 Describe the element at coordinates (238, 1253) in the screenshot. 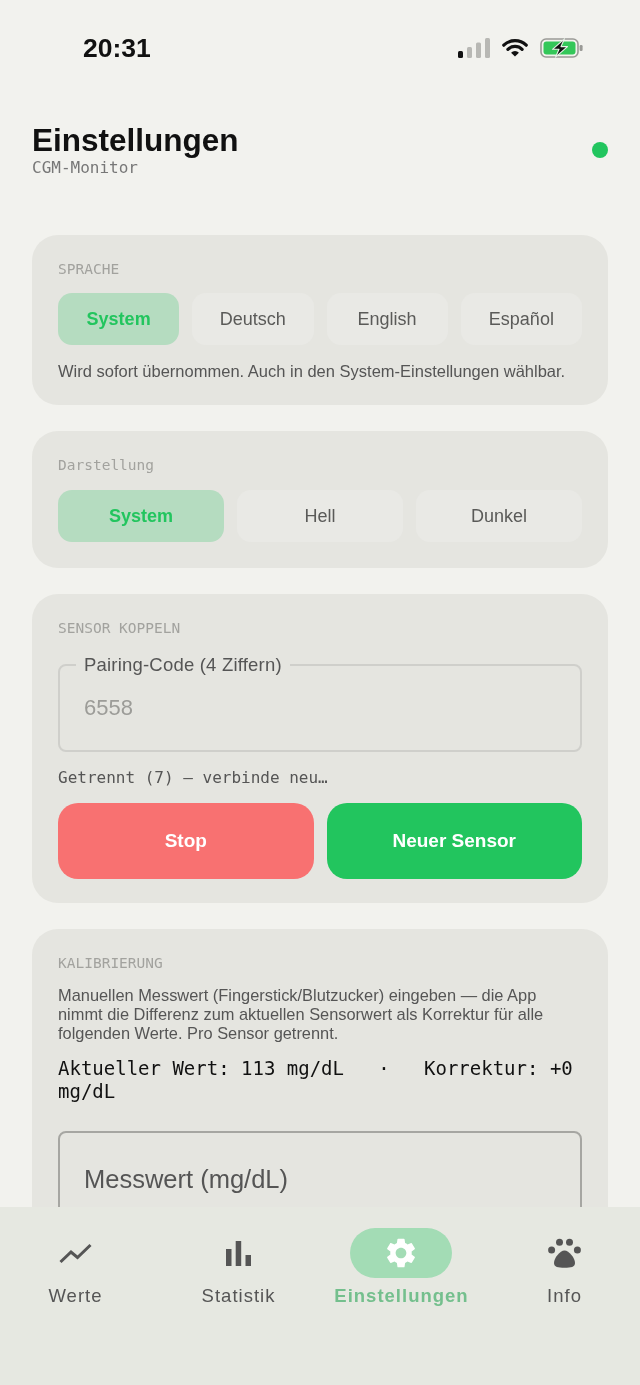

I see `bar-chart-icon` at that location.